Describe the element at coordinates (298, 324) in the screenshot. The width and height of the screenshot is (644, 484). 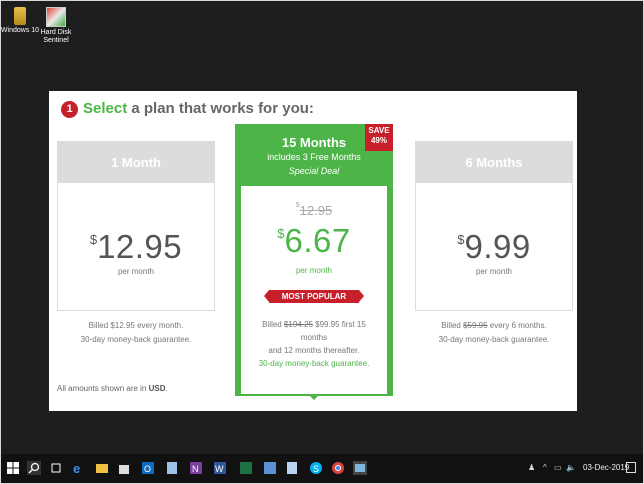
I see `billing-old-amount: $194.25` at that location.